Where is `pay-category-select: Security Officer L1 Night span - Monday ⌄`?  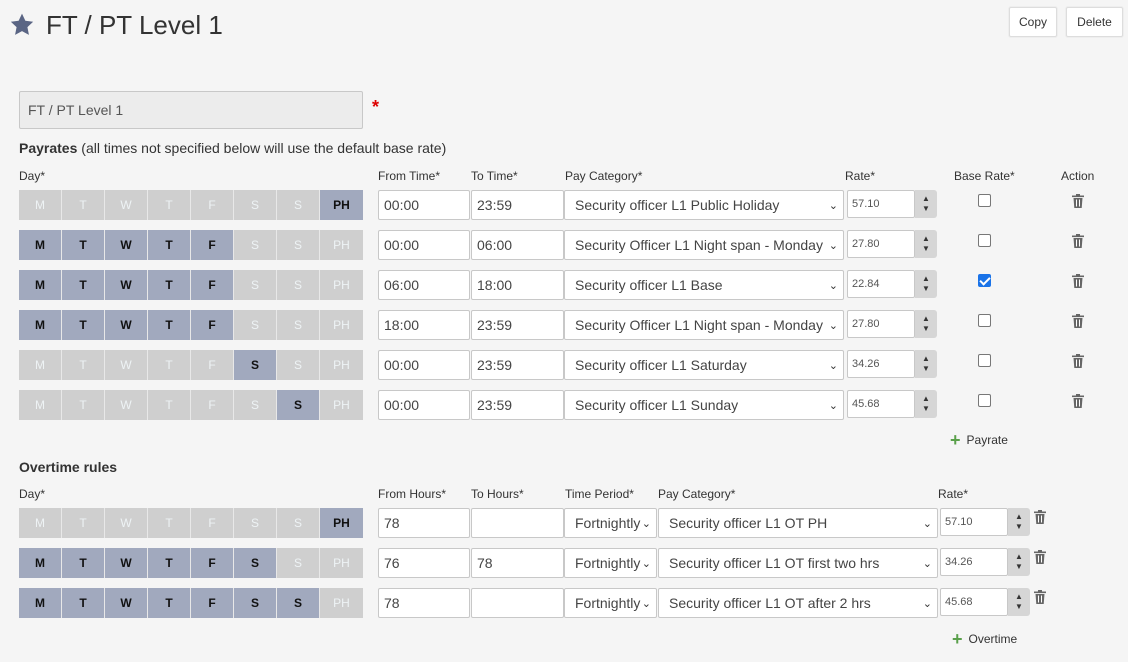 pay-category-select: Security Officer L1 Night span - Monday ⌄ is located at coordinates (704, 325).